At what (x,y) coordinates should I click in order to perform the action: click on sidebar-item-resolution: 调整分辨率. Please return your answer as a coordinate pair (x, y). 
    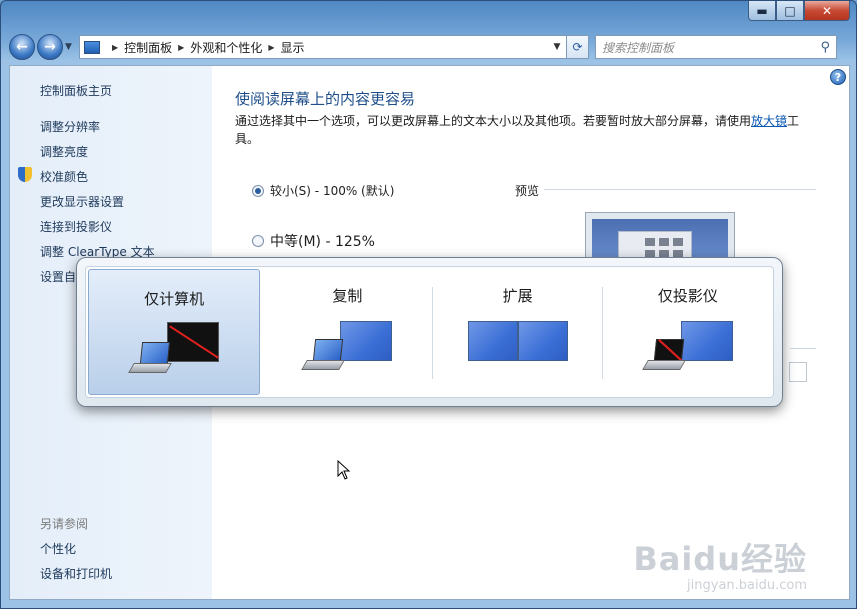
    Looking at the image, I should click on (70, 126).